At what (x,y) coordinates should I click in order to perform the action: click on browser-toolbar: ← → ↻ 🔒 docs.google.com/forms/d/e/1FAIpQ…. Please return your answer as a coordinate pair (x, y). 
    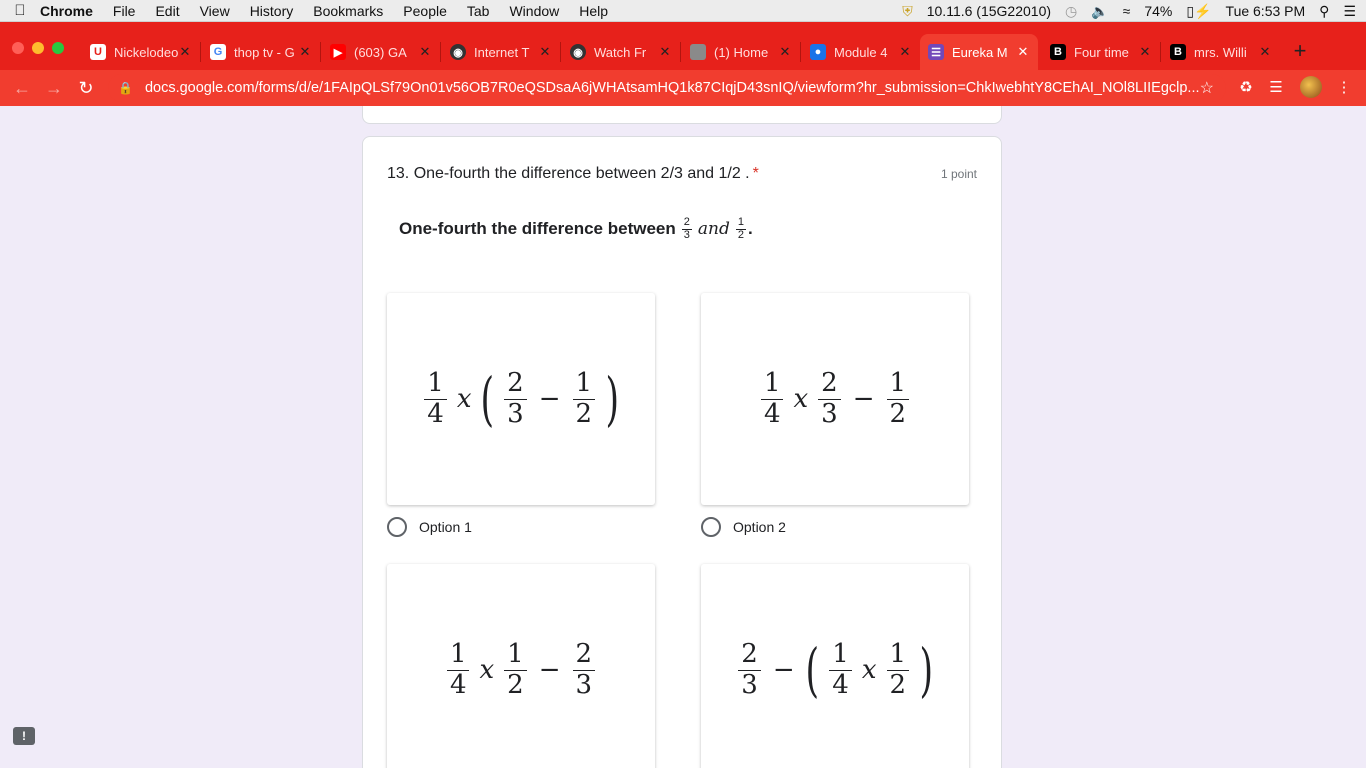
    Looking at the image, I should click on (683, 88).